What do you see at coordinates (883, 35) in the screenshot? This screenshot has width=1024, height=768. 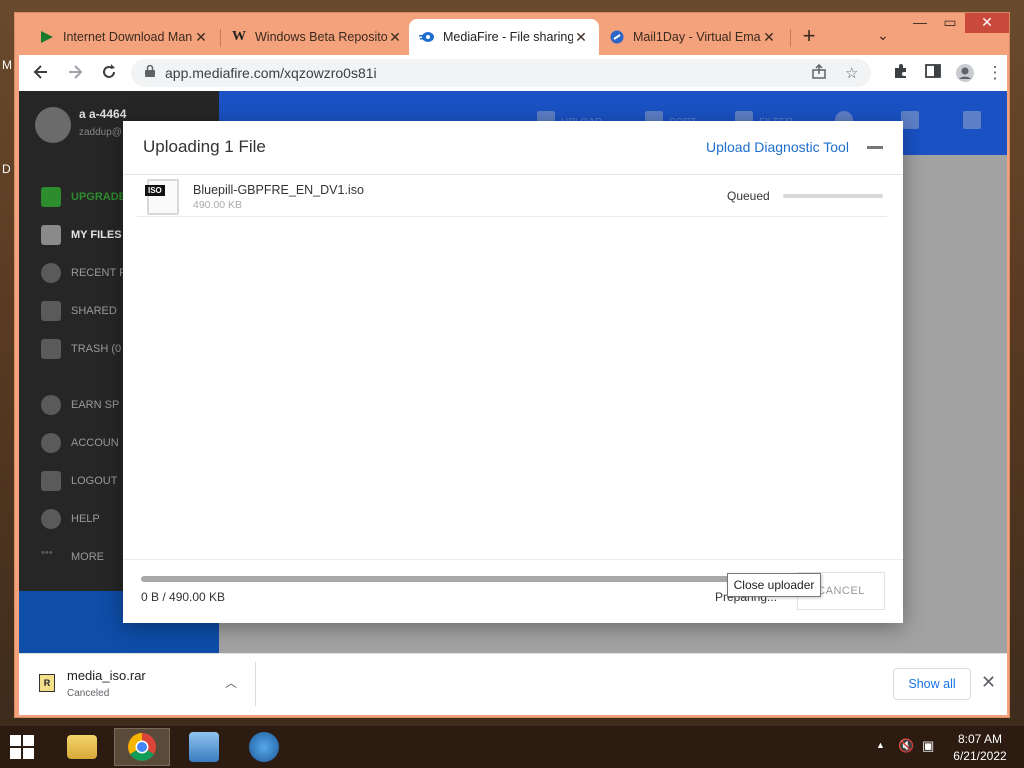 I see `tab-search-chevron-icon: ⌄` at bounding box center [883, 35].